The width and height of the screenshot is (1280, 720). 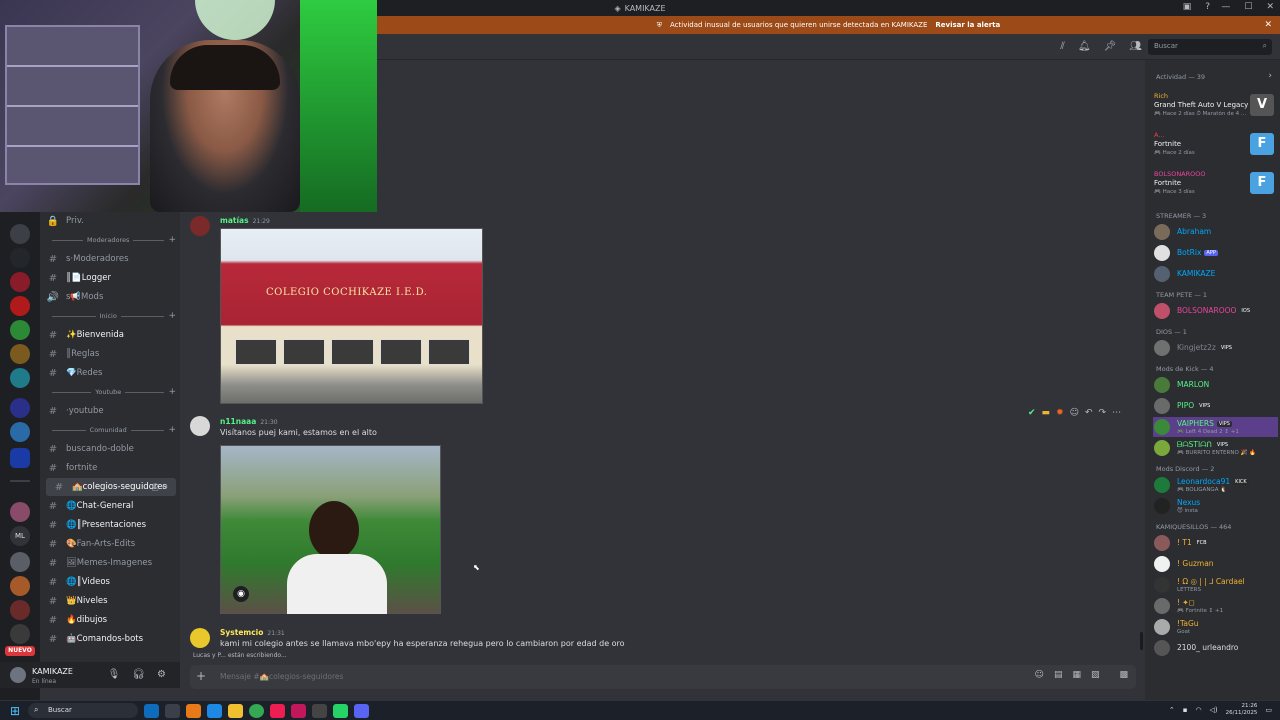 What do you see at coordinates (1089, 413) in the screenshot?
I see `reply-icon: ↶` at bounding box center [1089, 413].